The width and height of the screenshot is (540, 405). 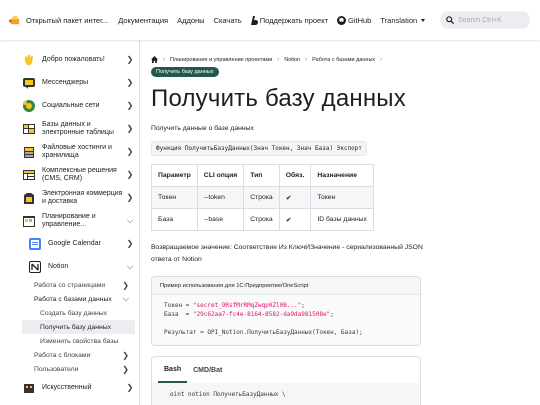 What do you see at coordinates (178, 314) in the screenshot?
I see `code-token: База =` at bounding box center [178, 314].